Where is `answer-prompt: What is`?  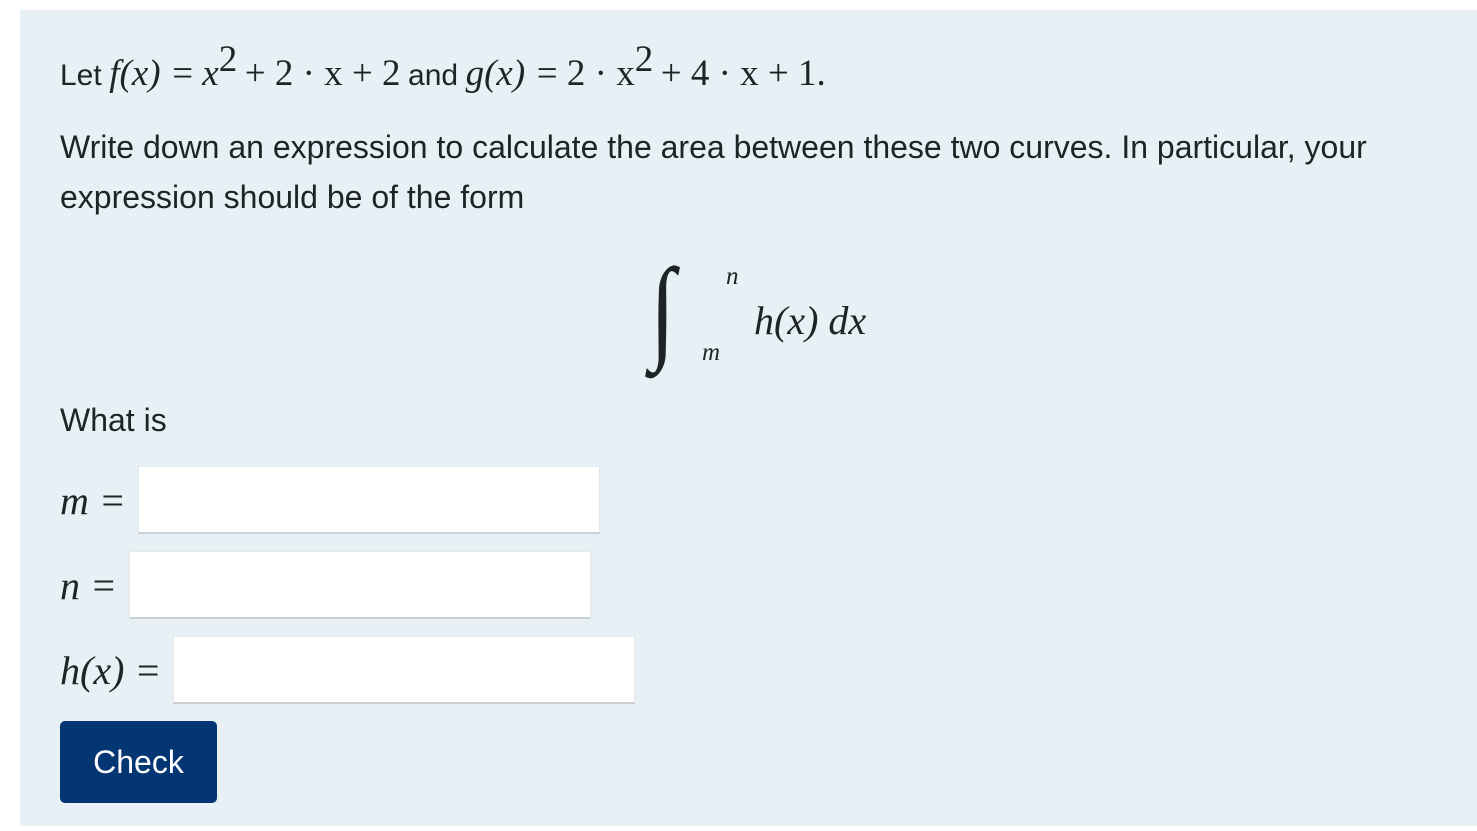 answer-prompt: What is is located at coordinates (113, 420).